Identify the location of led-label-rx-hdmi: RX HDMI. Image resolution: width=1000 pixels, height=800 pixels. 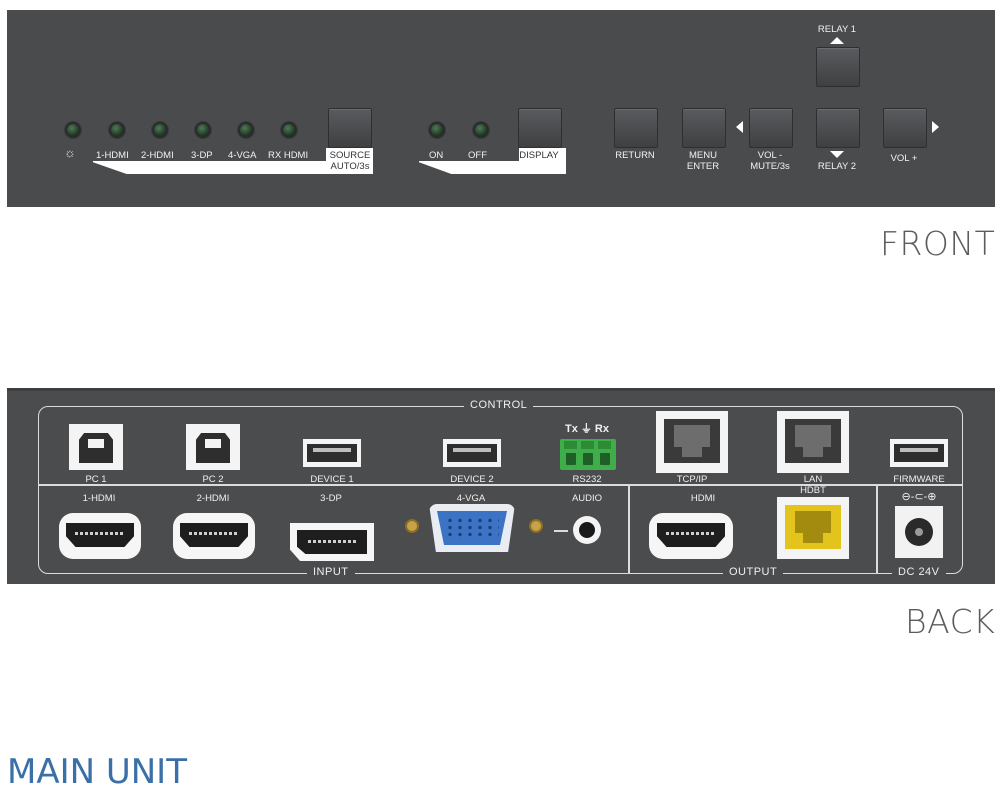
(288, 155).